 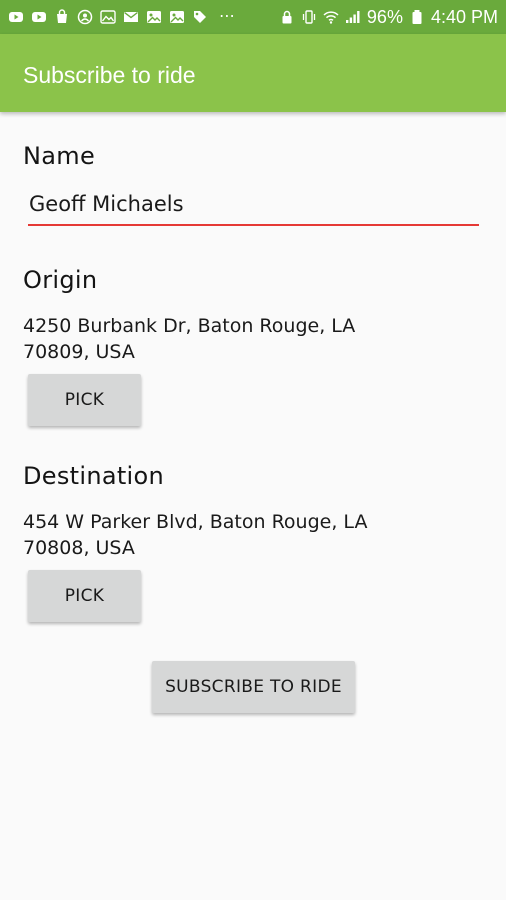 What do you see at coordinates (227, 16) in the screenshot?
I see `more-notifications-icon: ⋯` at bounding box center [227, 16].